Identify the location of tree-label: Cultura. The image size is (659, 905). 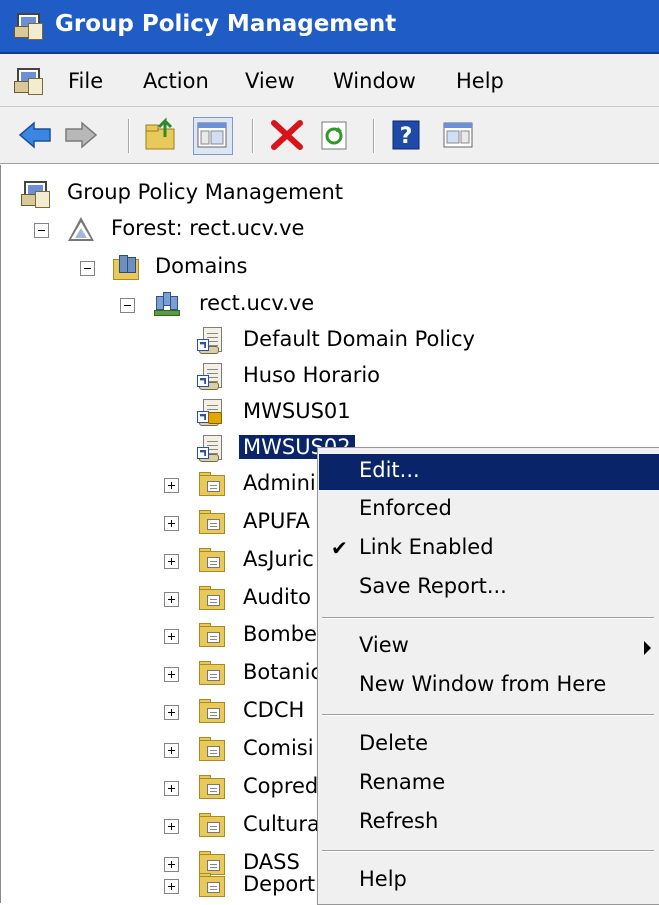
(281, 824).